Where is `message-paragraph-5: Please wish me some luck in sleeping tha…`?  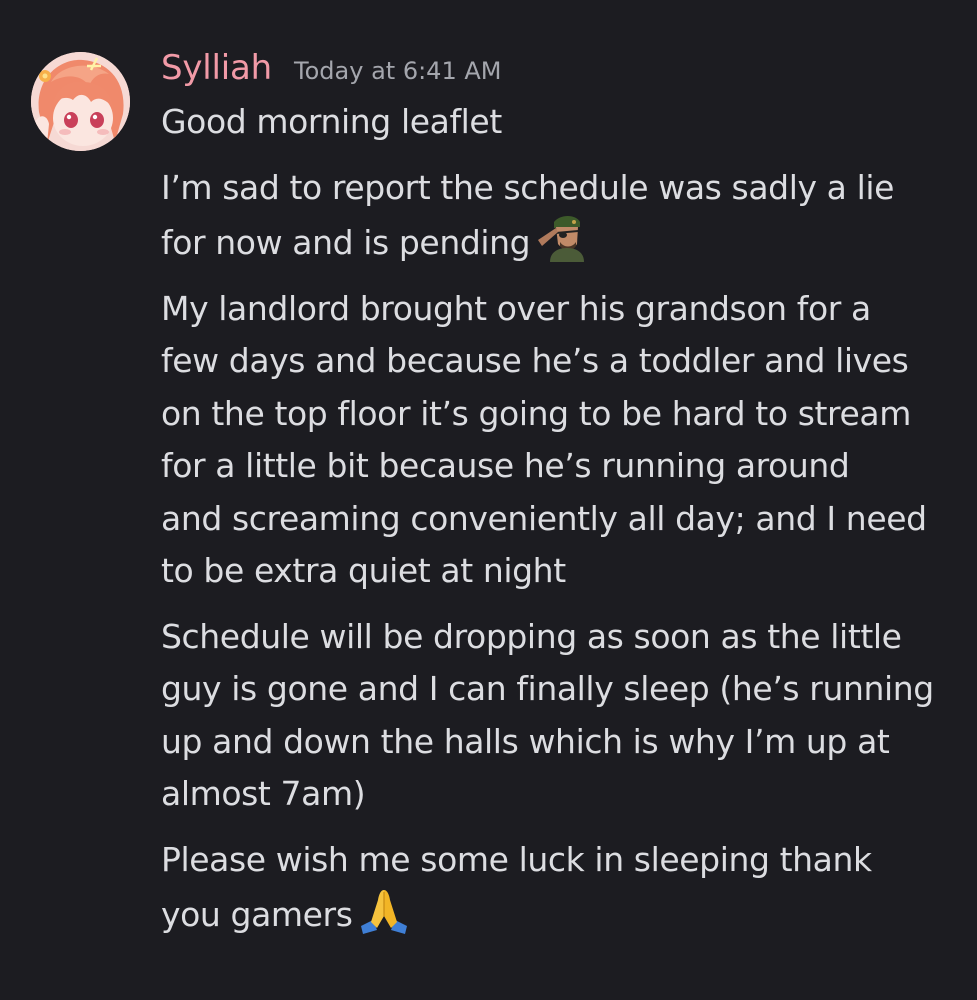
message-paragraph-5: Please wish me some luck in sleeping tha… is located at coordinates (561, 888).